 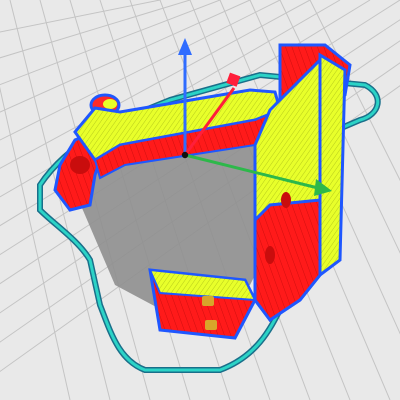 What do you see at coordinates (110, 104) in the screenshot?
I see `mount-tab-hole-icon` at bounding box center [110, 104].